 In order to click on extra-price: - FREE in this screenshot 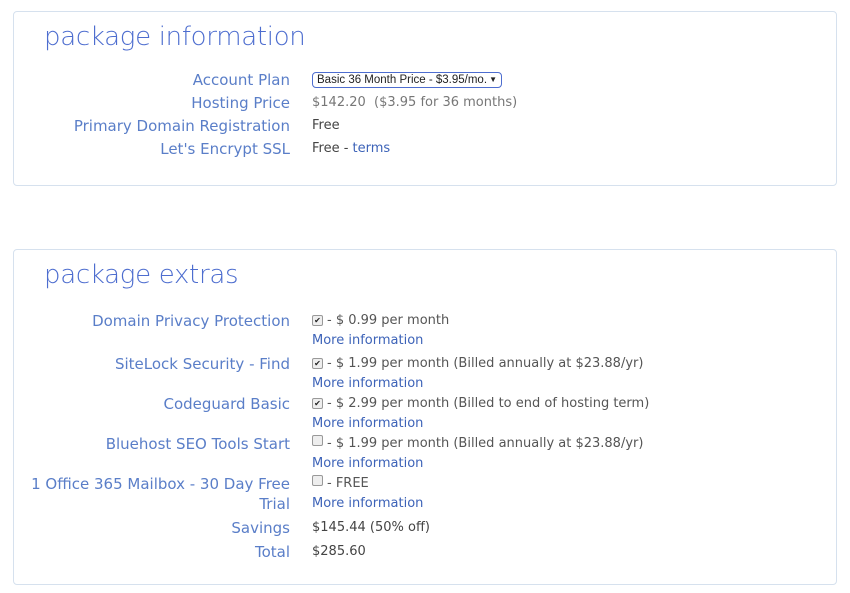, I will do `click(348, 483)`.